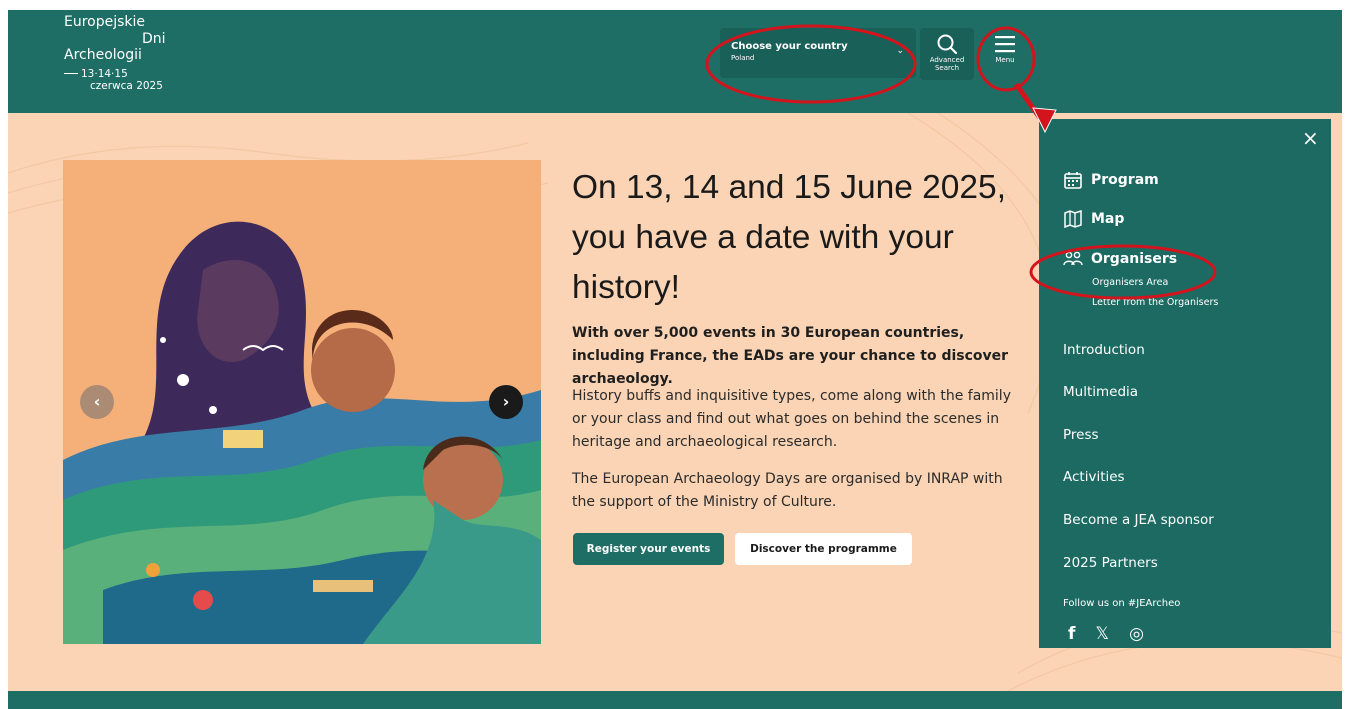  I want to click on instagram-icon: ◎, so click(1136, 634).